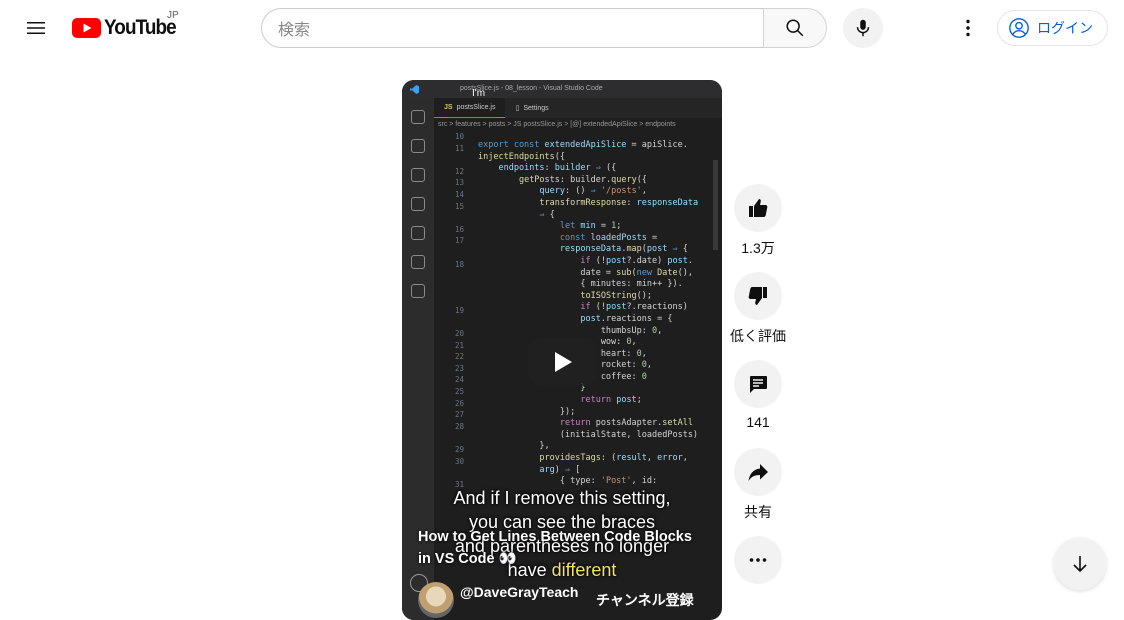  I want to click on more-actions-button, so click(758, 560).